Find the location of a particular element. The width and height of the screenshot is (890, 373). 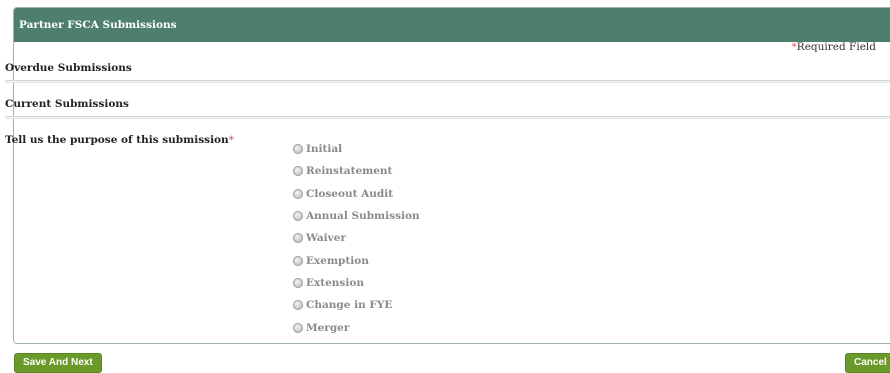

radio-option-extension: Extension is located at coordinates (356, 283).